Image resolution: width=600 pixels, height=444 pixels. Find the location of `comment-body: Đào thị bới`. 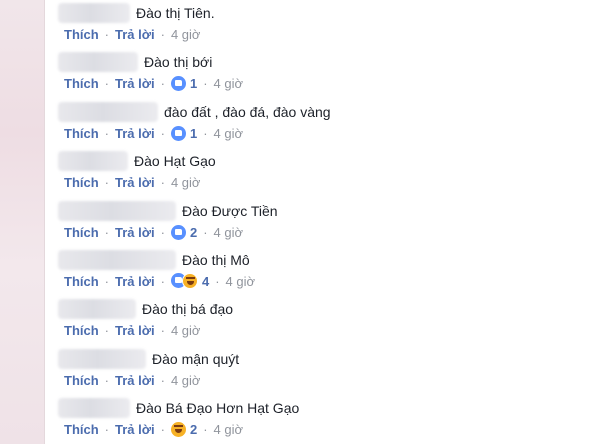

comment-body: Đào thị bới is located at coordinates (135, 62).